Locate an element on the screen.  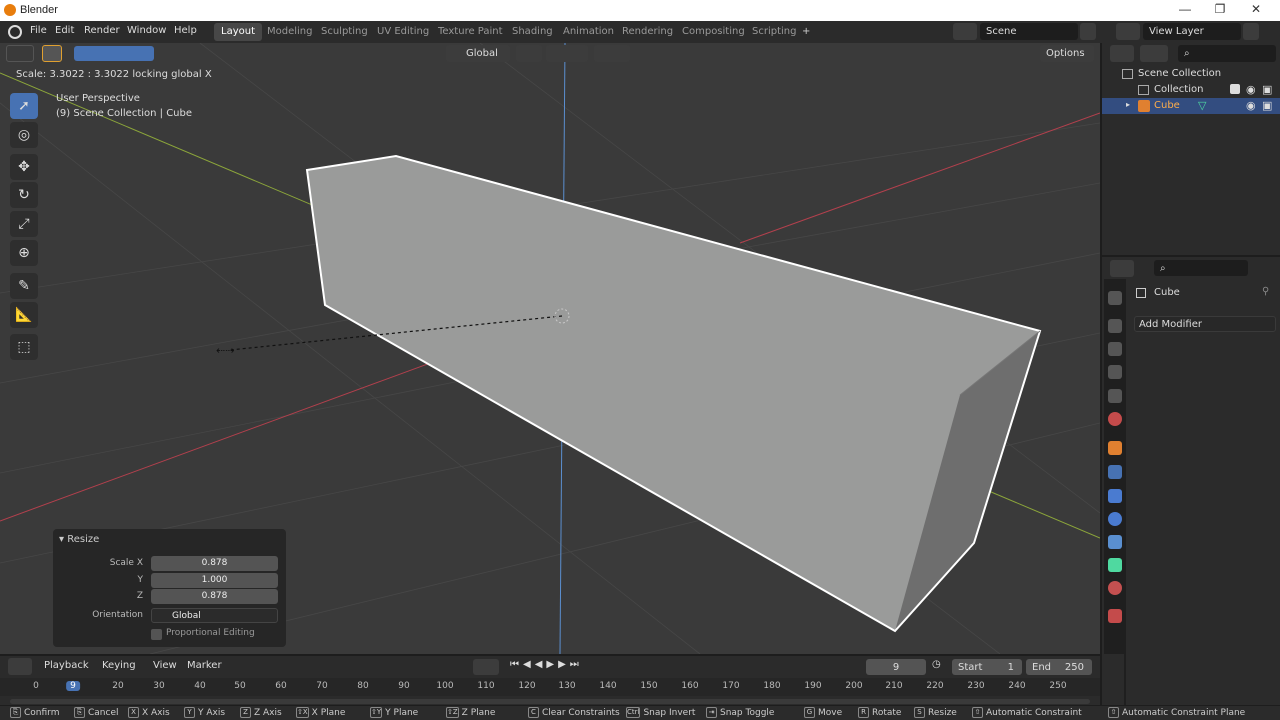
orientation-dropdown: Global is located at coordinates (214, 615).